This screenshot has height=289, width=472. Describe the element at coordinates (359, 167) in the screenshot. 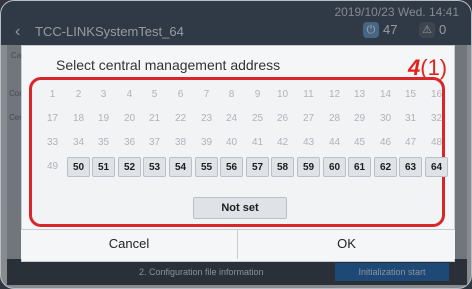

I see `address-button-61: 61` at that location.